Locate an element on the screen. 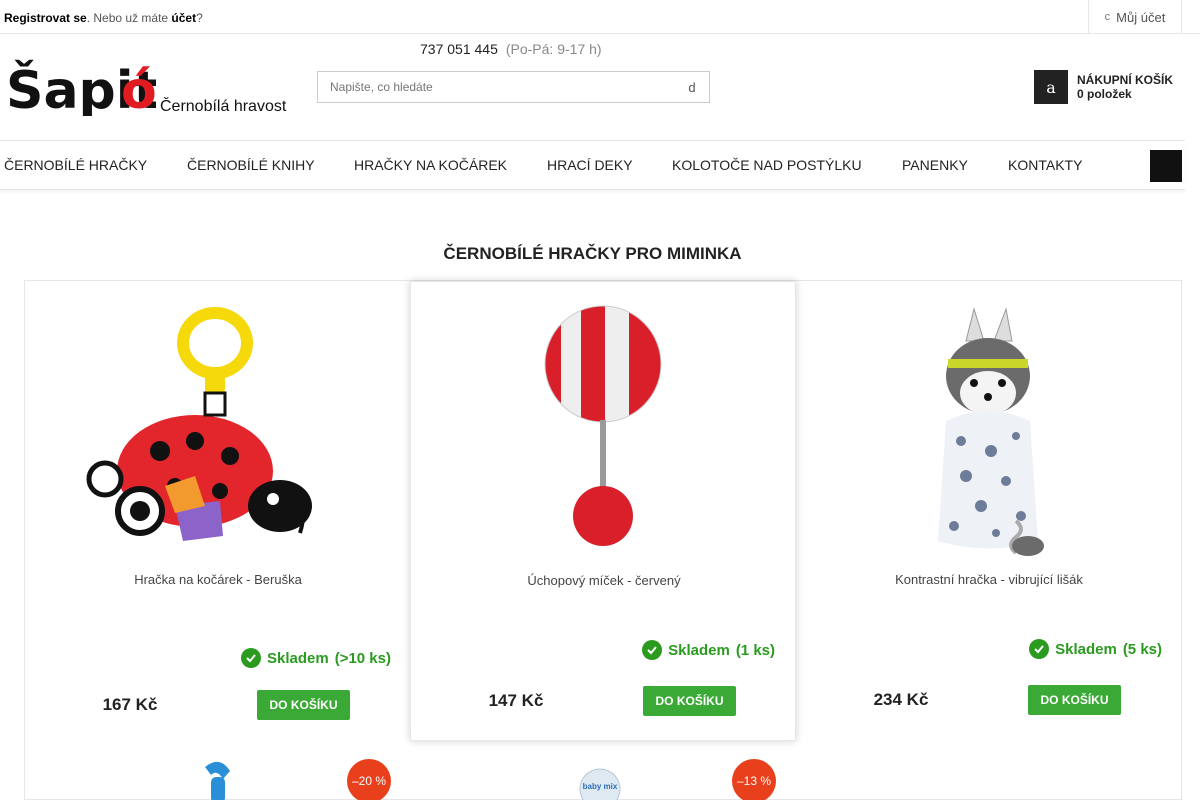 This screenshot has height=800, width=1200. cart-icon: a is located at coordinates (1051, 87).